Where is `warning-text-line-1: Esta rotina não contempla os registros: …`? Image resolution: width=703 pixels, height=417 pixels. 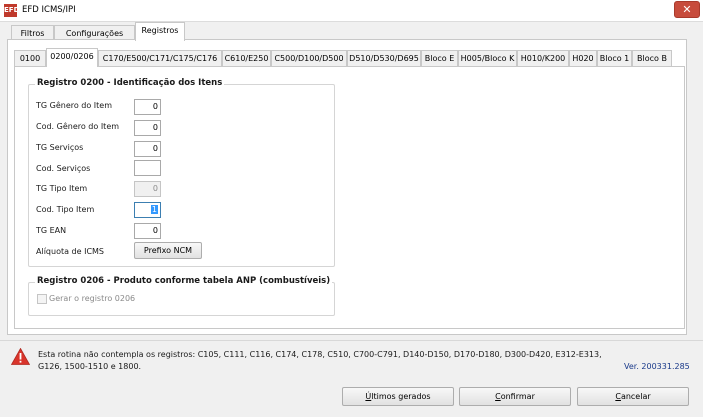
warning-text-line-1: Esta rotina não contempla os registros: … is located at coordinates (320, 354).